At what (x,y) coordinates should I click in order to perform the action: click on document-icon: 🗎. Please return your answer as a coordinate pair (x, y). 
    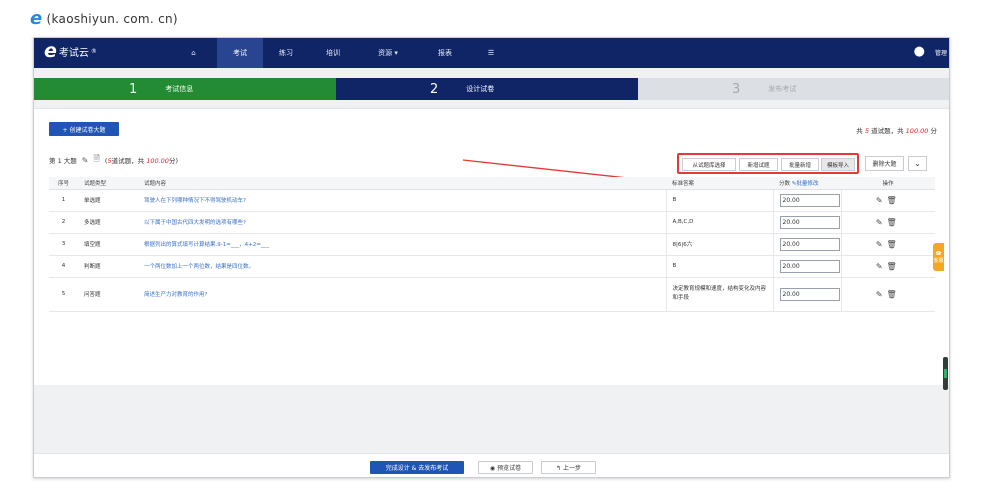
    Looking at the image, I should click on (96, 160).